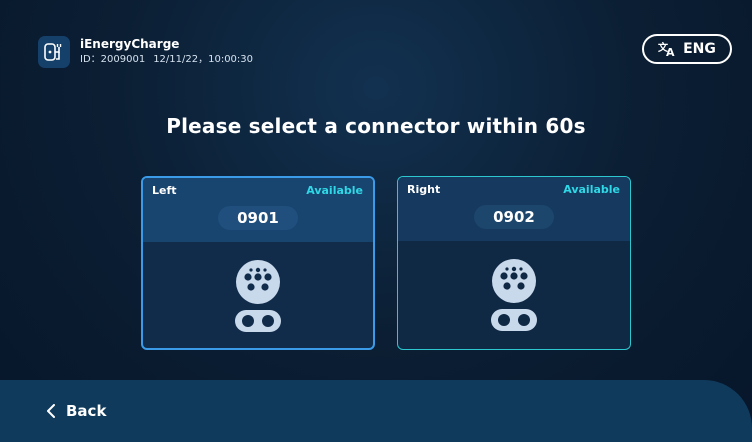 This screenshot has height=442, width=752. Describe the element at coordinates (130, 44) in the screenshot. I see `app-name: iEnergyCharge` at that location.